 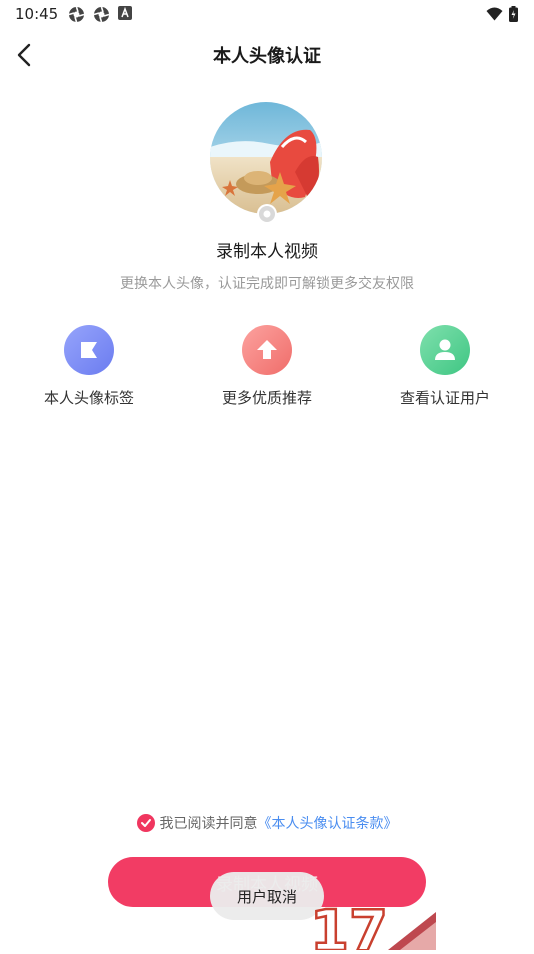 What do you see at coordinates (513, 14) in the screenshot?
I see `battery-icon` at bounding box center [513, 14].